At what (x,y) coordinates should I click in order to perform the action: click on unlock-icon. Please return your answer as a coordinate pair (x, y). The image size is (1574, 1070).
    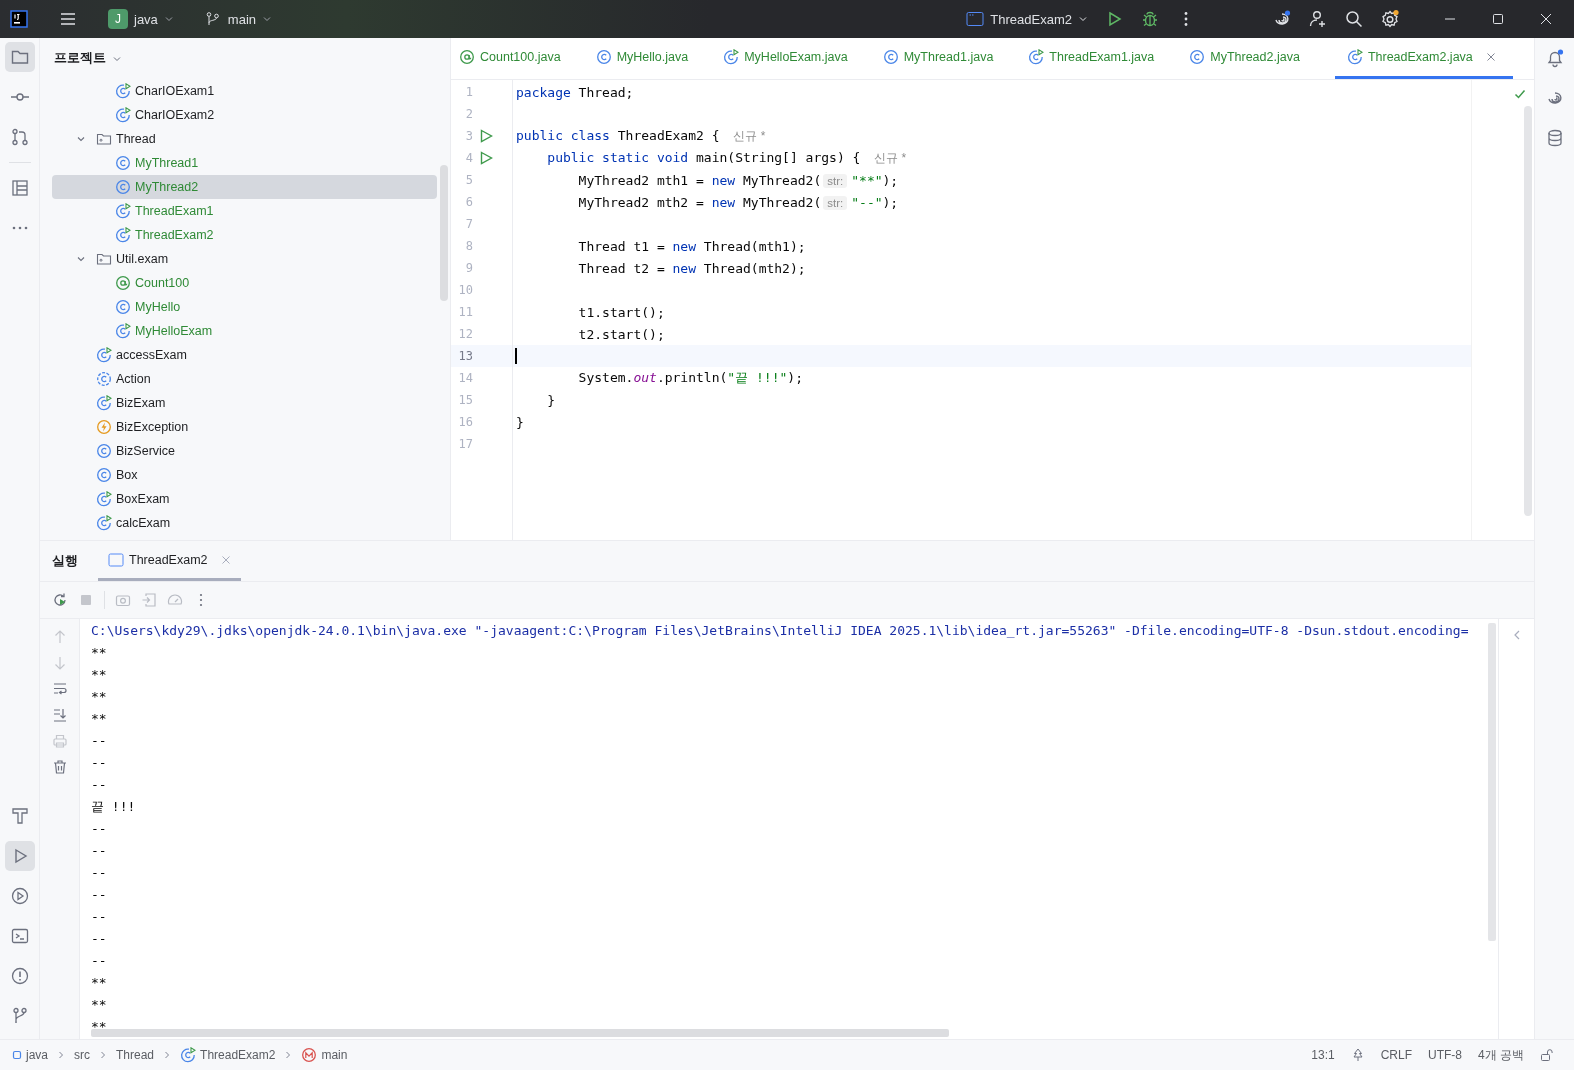
    Looking at the image, I should click on (1547, 1055).